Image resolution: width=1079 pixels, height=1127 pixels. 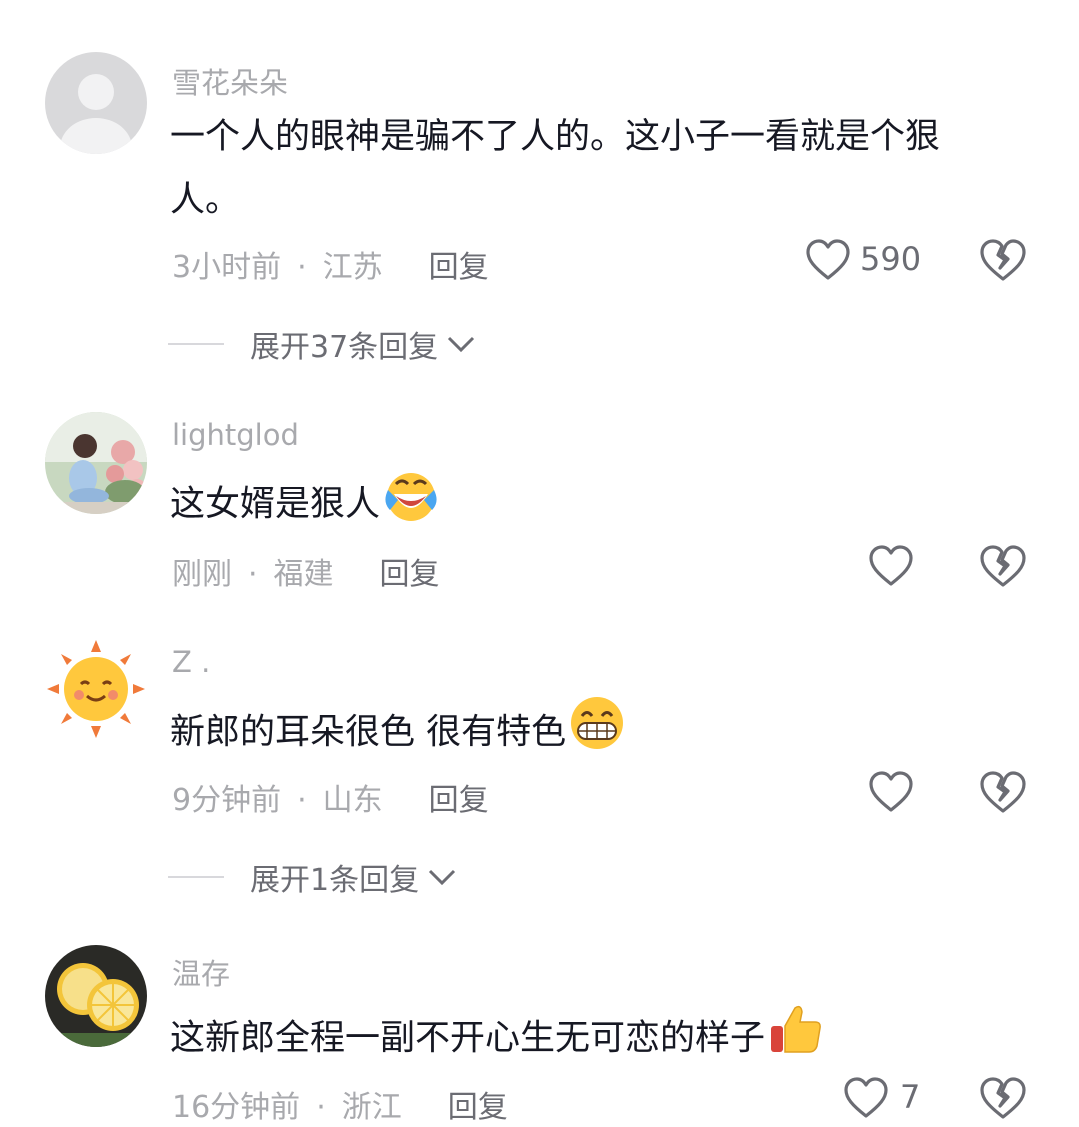 I want to click on username: 雪花朵朵, so click(x=230, y=81).